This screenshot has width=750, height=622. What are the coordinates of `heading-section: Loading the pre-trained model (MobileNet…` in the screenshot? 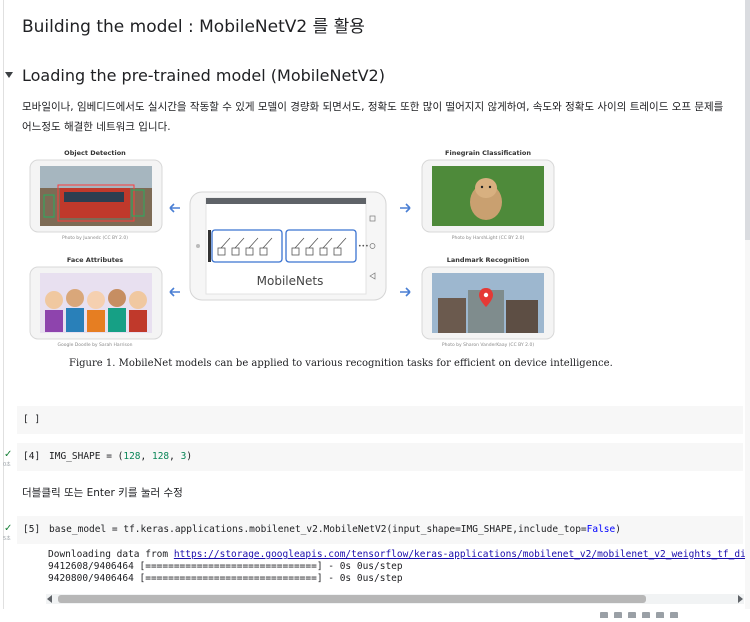 It's located at (203, 75).